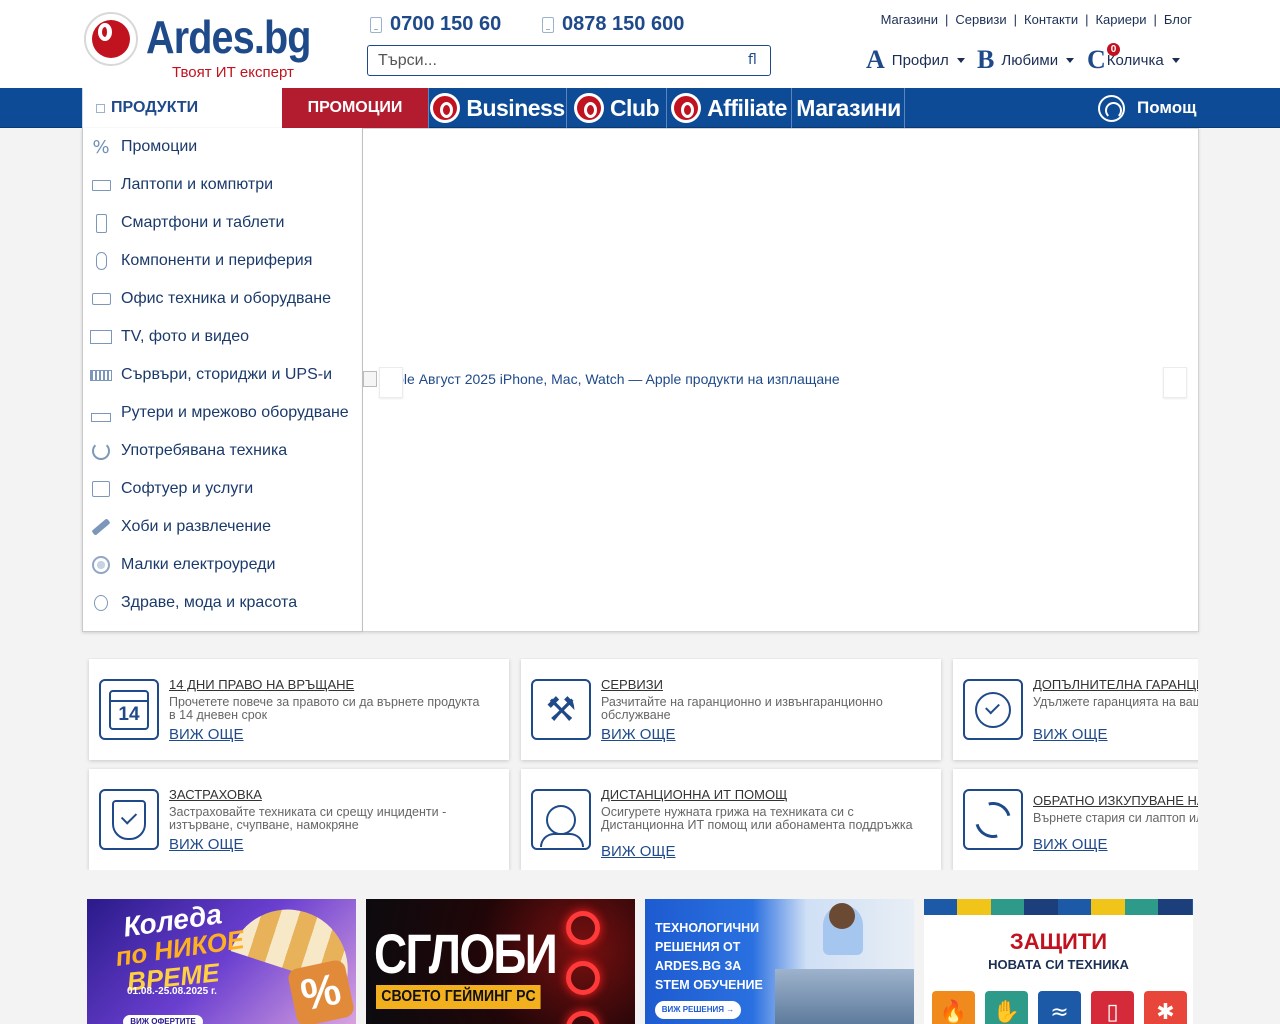 This screenshot has width=1280, height=1024. What do you see at coordinates (101, 261) in the screenshot?
I see `mouse-icon` at bounding box center [101, 261].